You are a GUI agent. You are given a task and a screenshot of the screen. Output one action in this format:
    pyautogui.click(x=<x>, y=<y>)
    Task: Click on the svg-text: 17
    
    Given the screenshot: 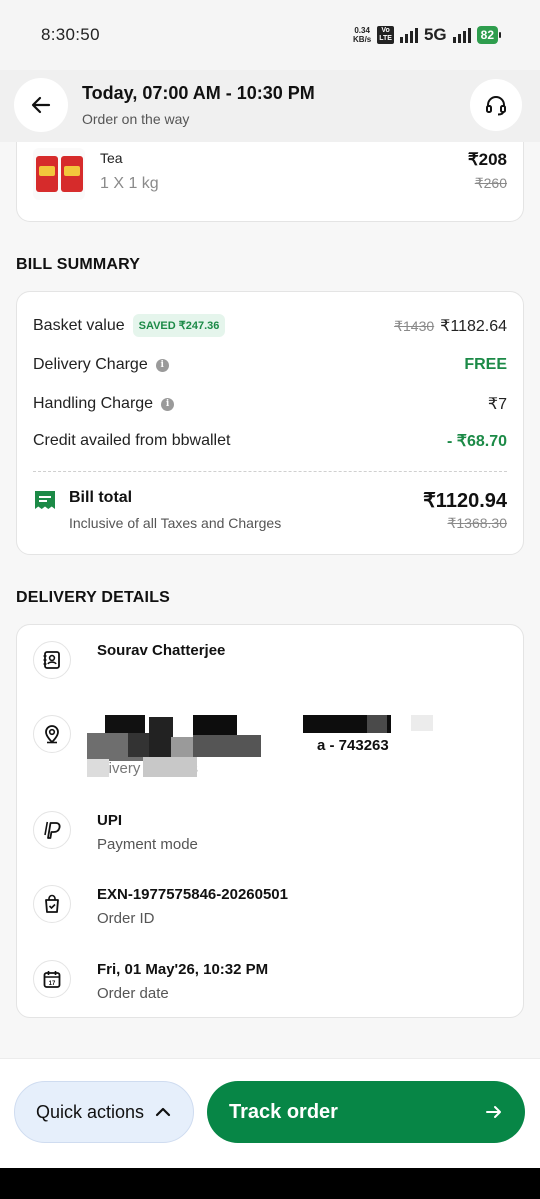 What is the action you would take?
    pyautogui.click(x=52, y=984)
    